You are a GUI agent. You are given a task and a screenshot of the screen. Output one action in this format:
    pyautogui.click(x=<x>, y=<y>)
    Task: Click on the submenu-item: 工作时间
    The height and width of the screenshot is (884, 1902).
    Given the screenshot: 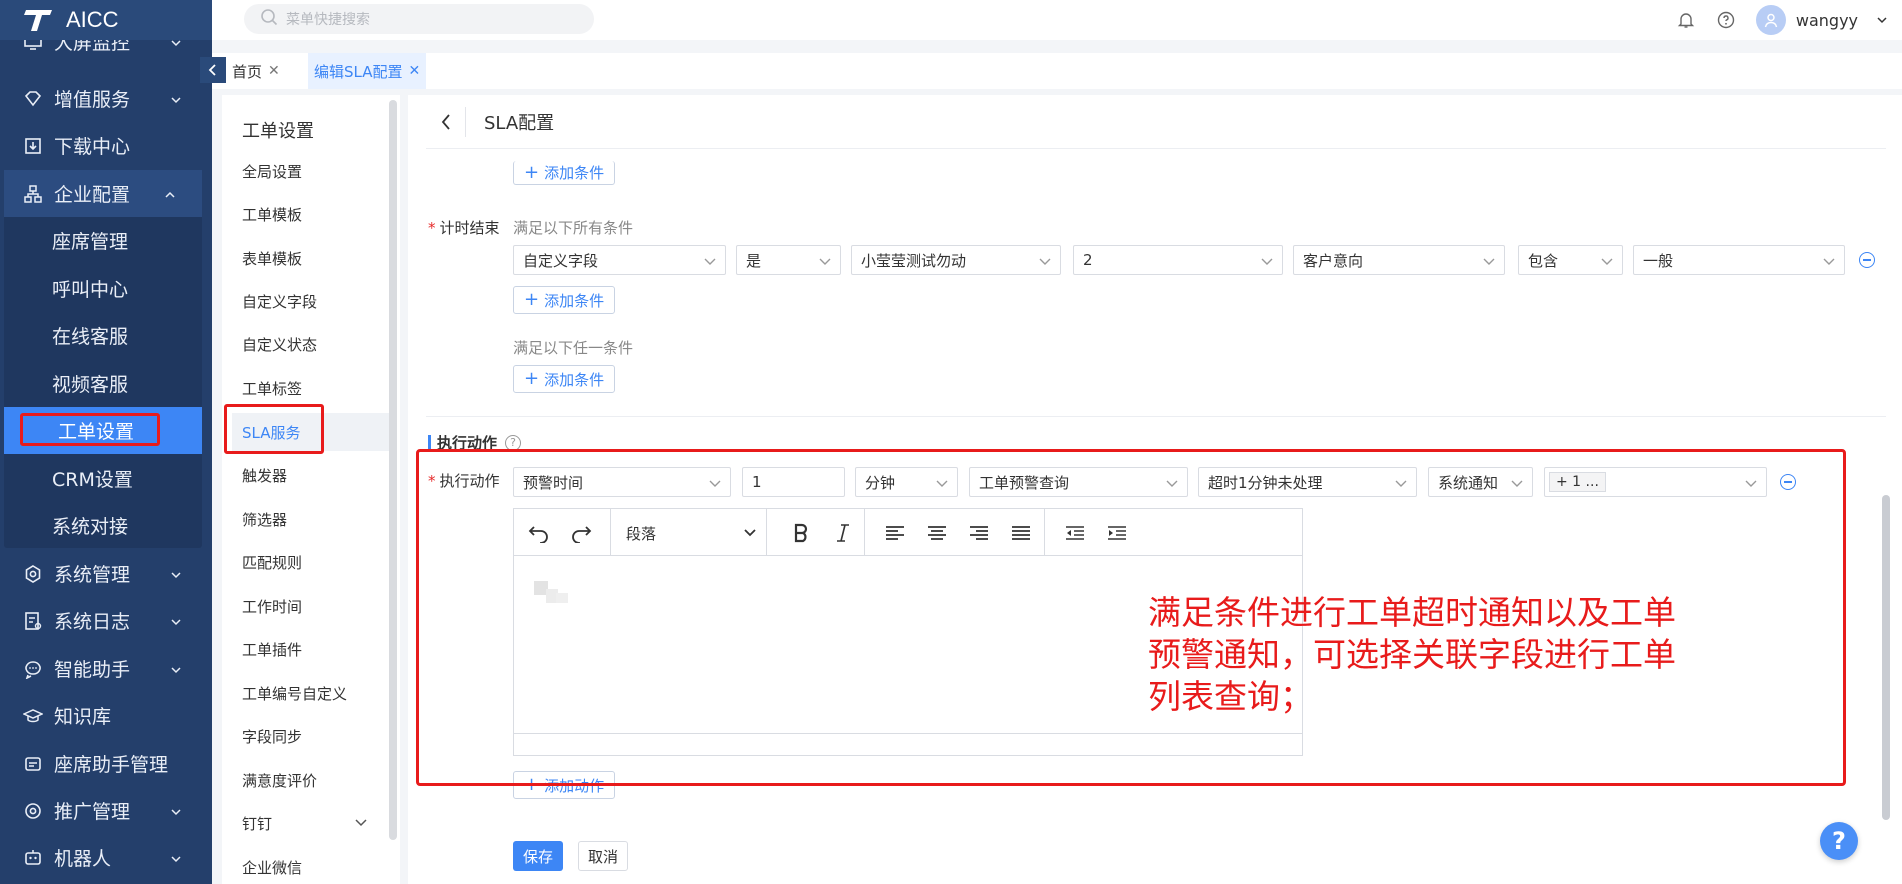 What is the action you would take?
    pyautogui.click(x=272, y=606)
    